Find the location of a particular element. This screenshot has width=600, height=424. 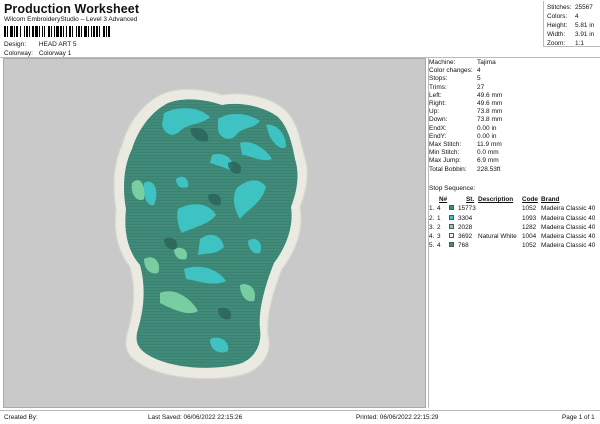

stop-sequence-row: 3. 2 2028 1282 Madeira Classic 40 is located at coordinates (514, 227).